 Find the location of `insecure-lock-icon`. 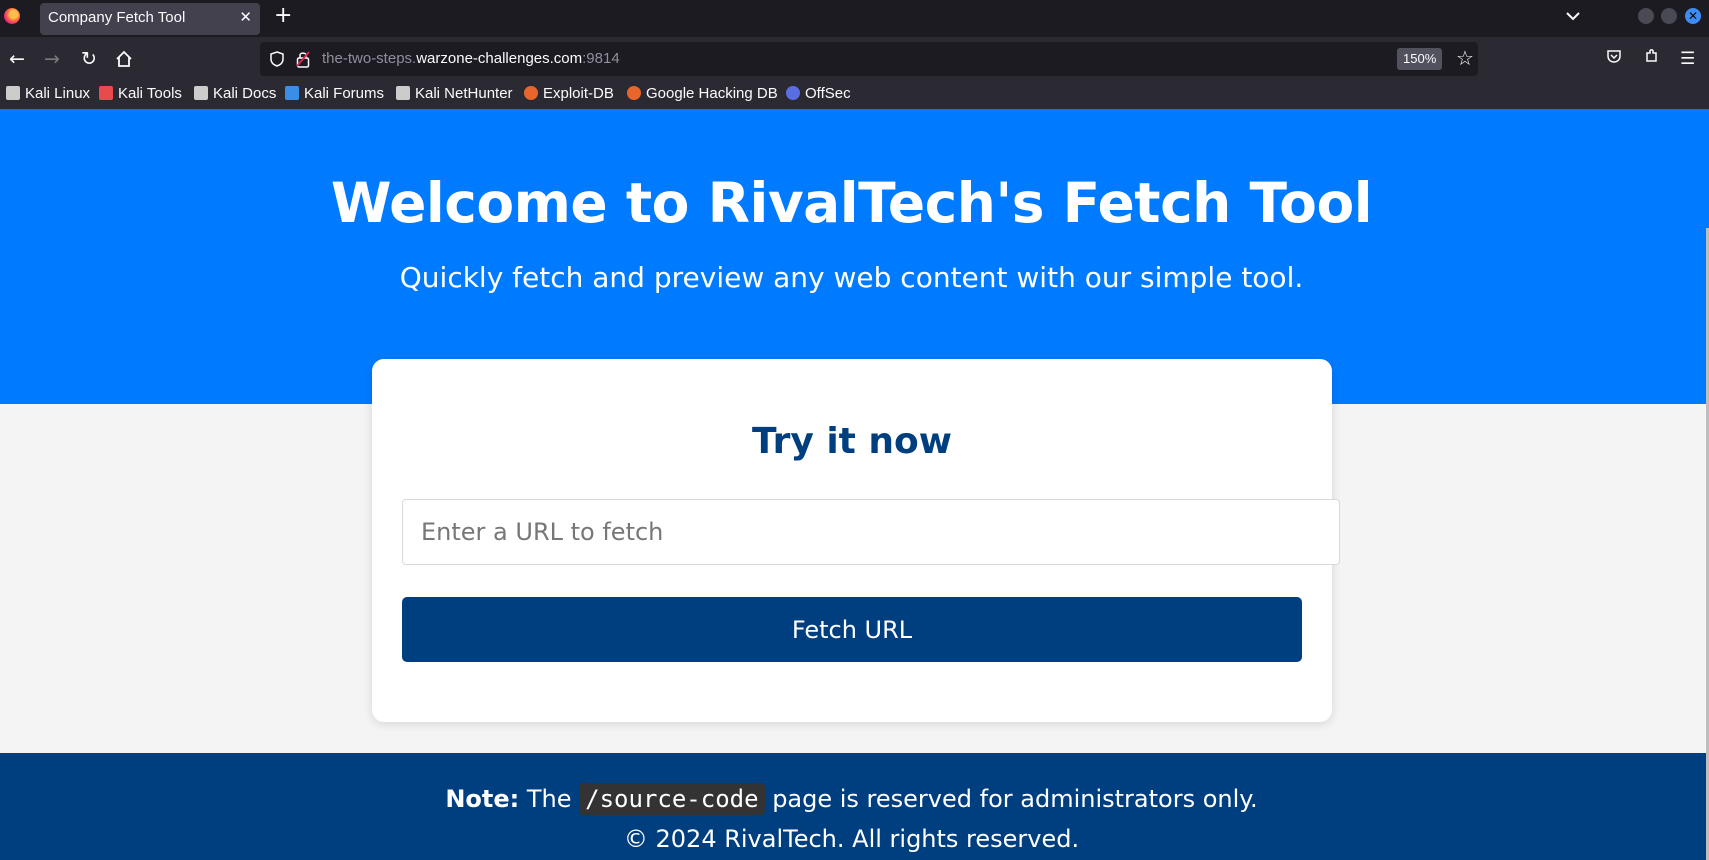

insecure-lock-icon is located at coordinates (303, 59).